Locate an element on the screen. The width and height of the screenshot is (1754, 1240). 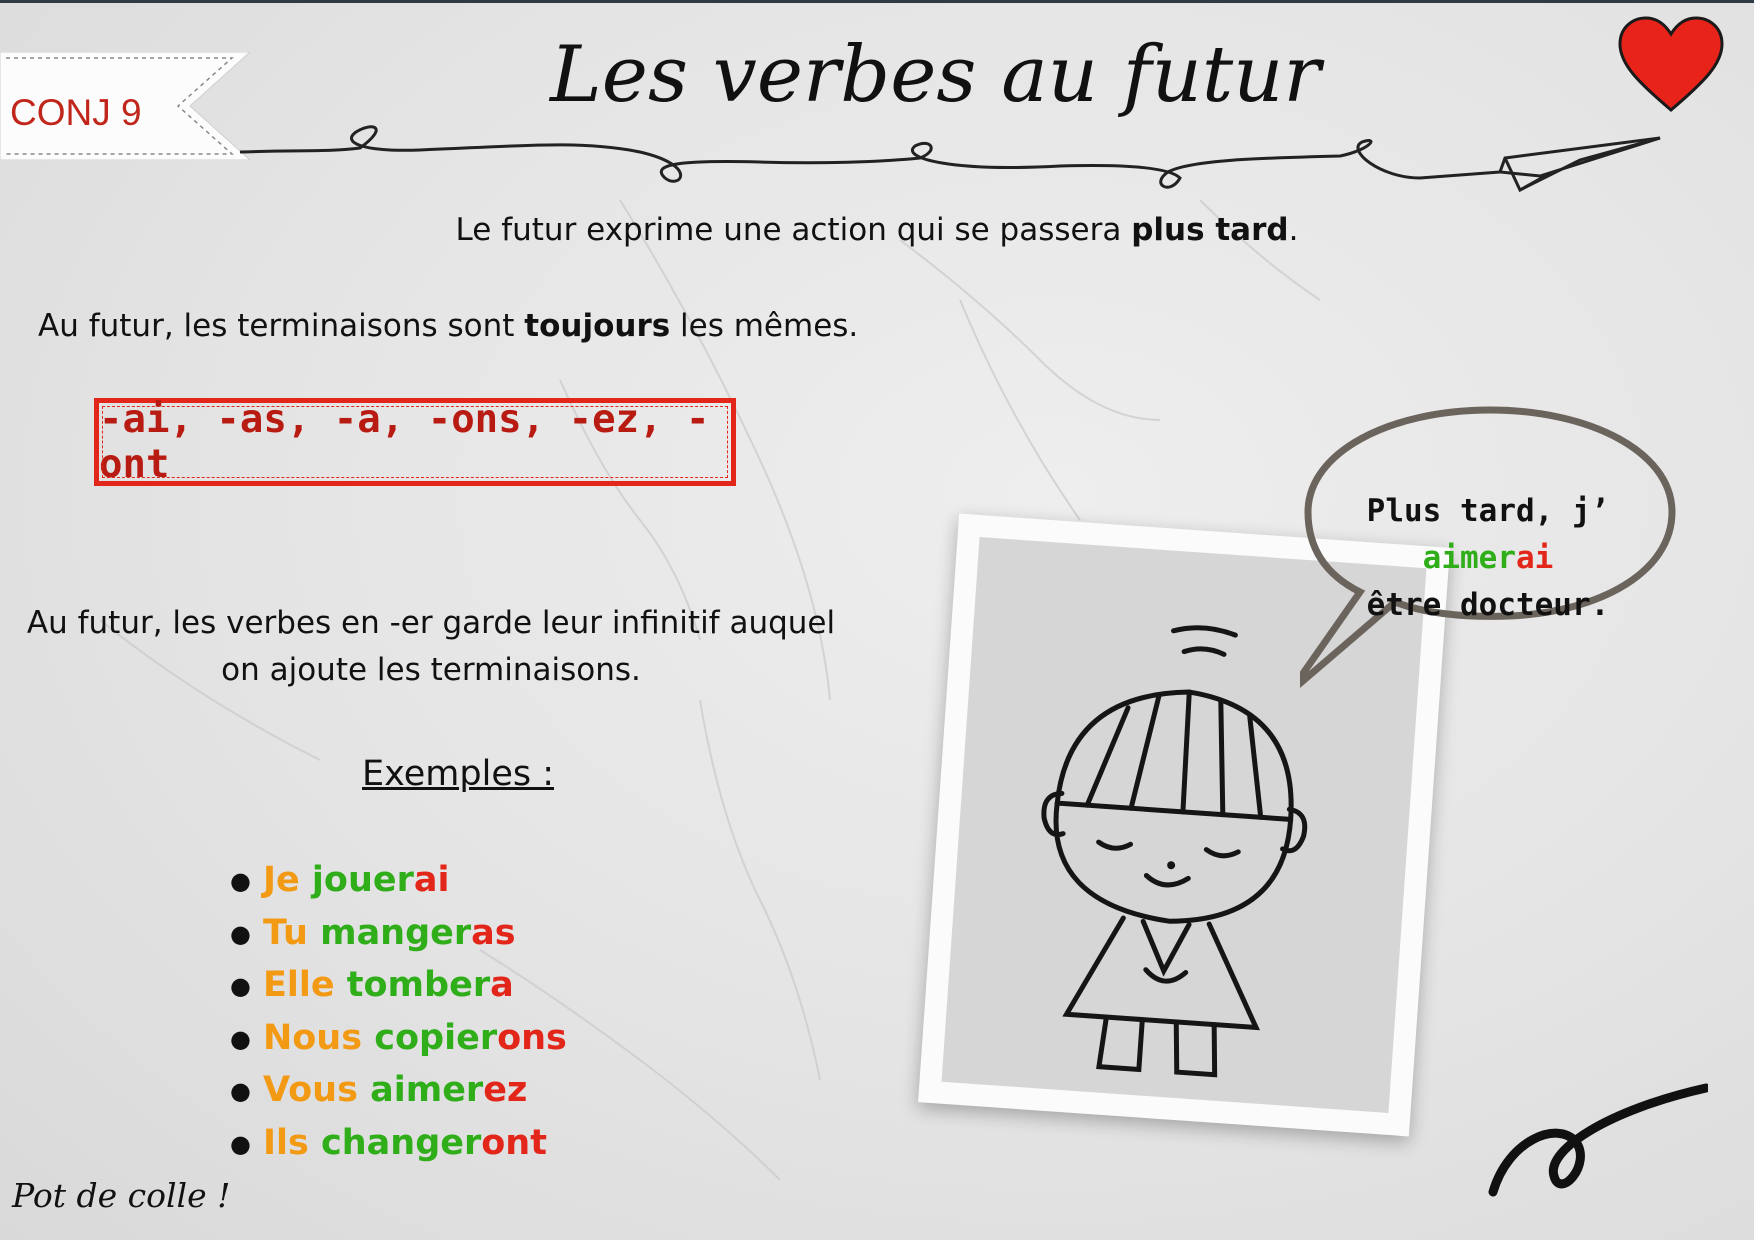
list-item: ● Vous aimerez is located at coordinates (379, 1090).